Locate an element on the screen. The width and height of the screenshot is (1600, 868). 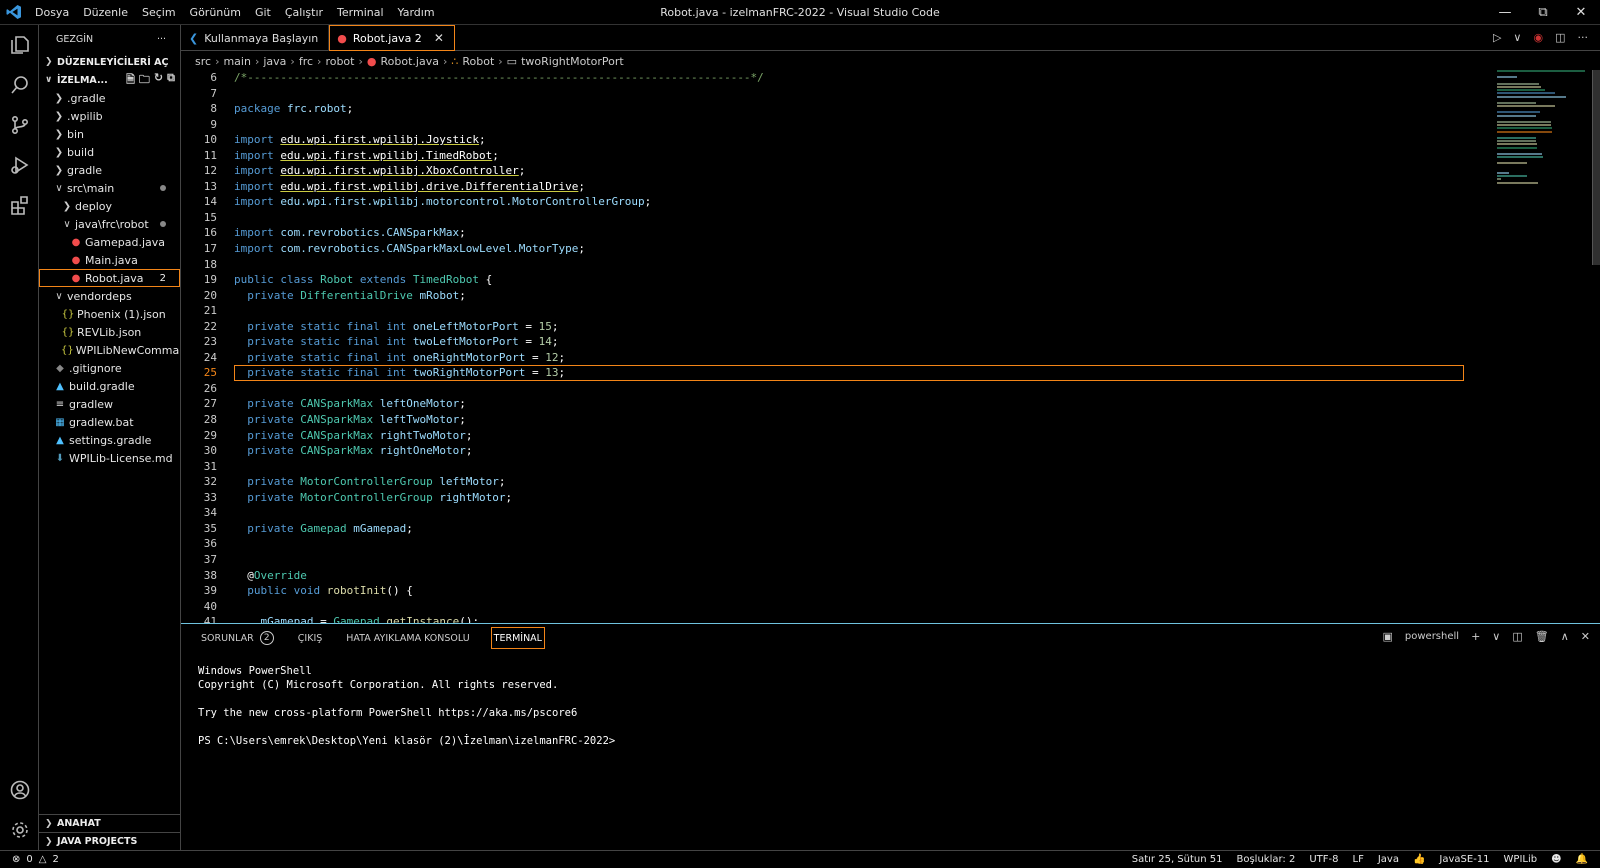
menu-item: Yardım is located at coordinates (416, 12).